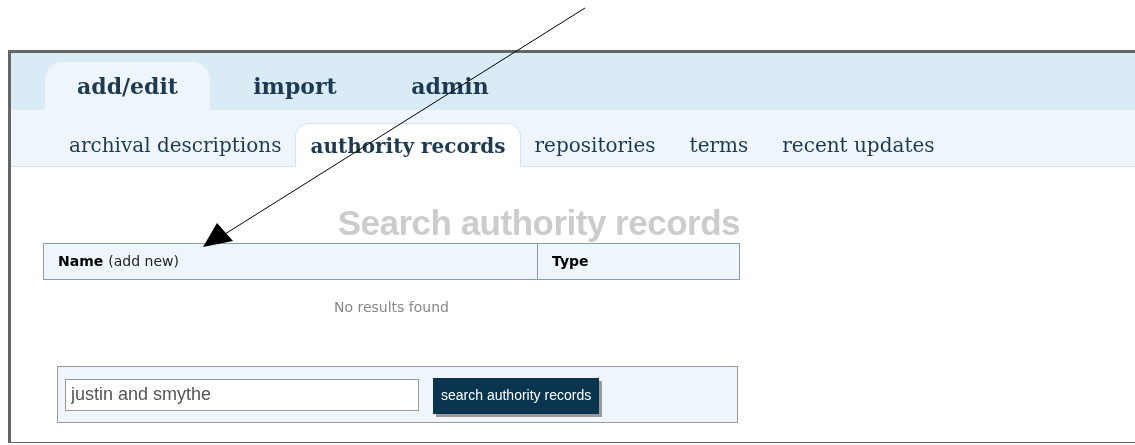 This screenshot has width=1135, height=445. What do you see at coordinates (143, 261) in the screenshot?
I see `add-new-link: (add new)` at bounding box center [143, 261].